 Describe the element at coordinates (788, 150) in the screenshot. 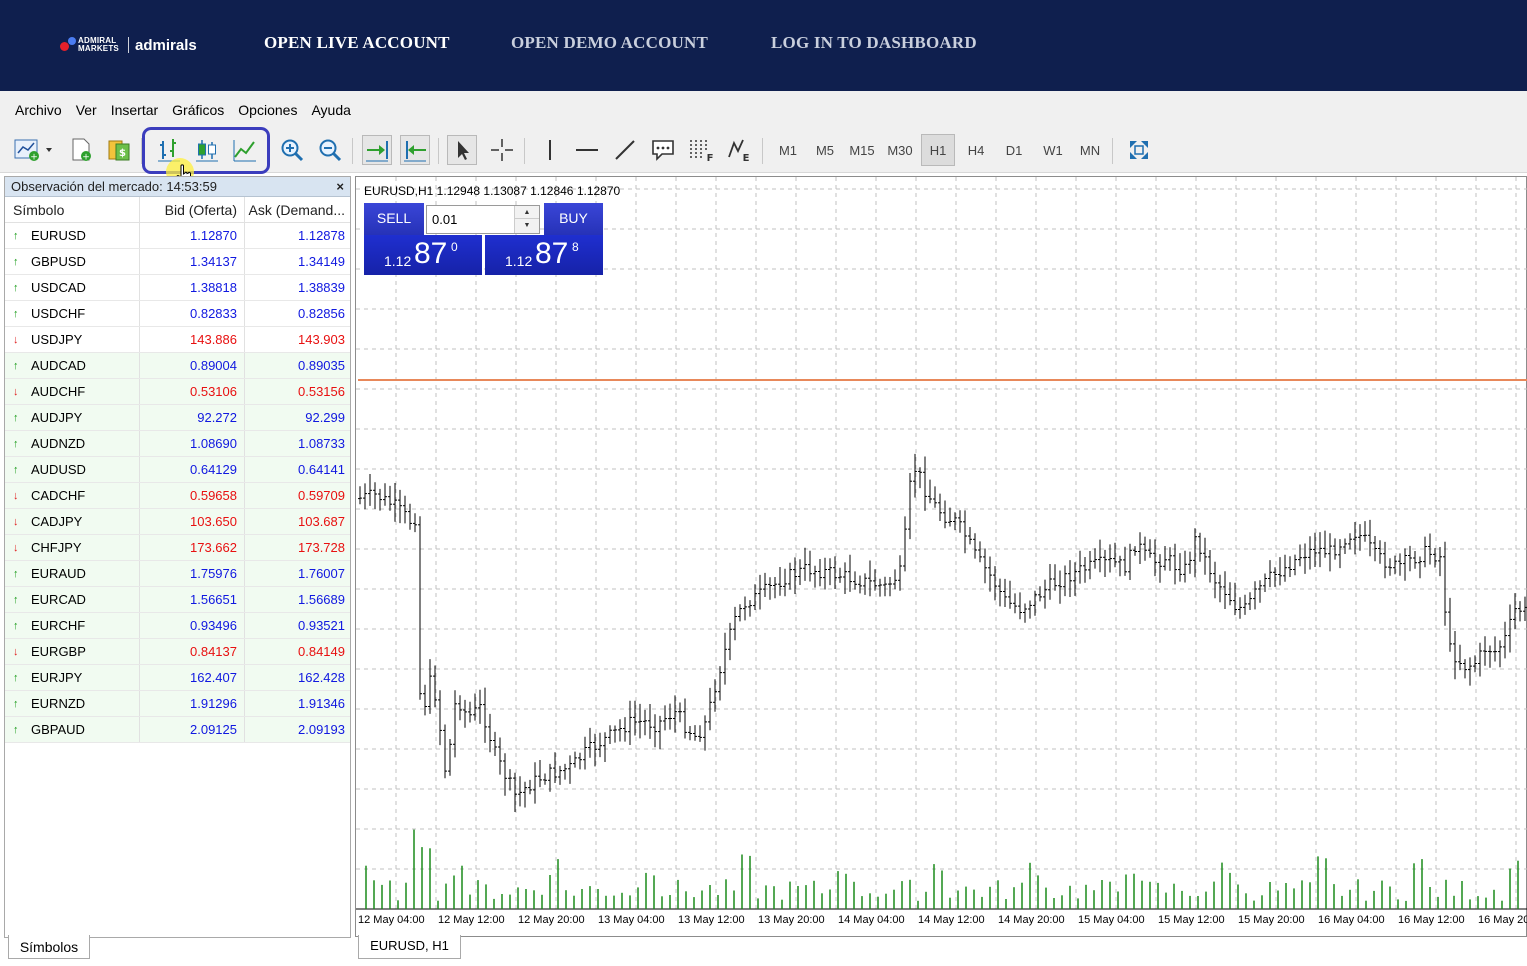

I see `timeframe-m1: M1` at that location.